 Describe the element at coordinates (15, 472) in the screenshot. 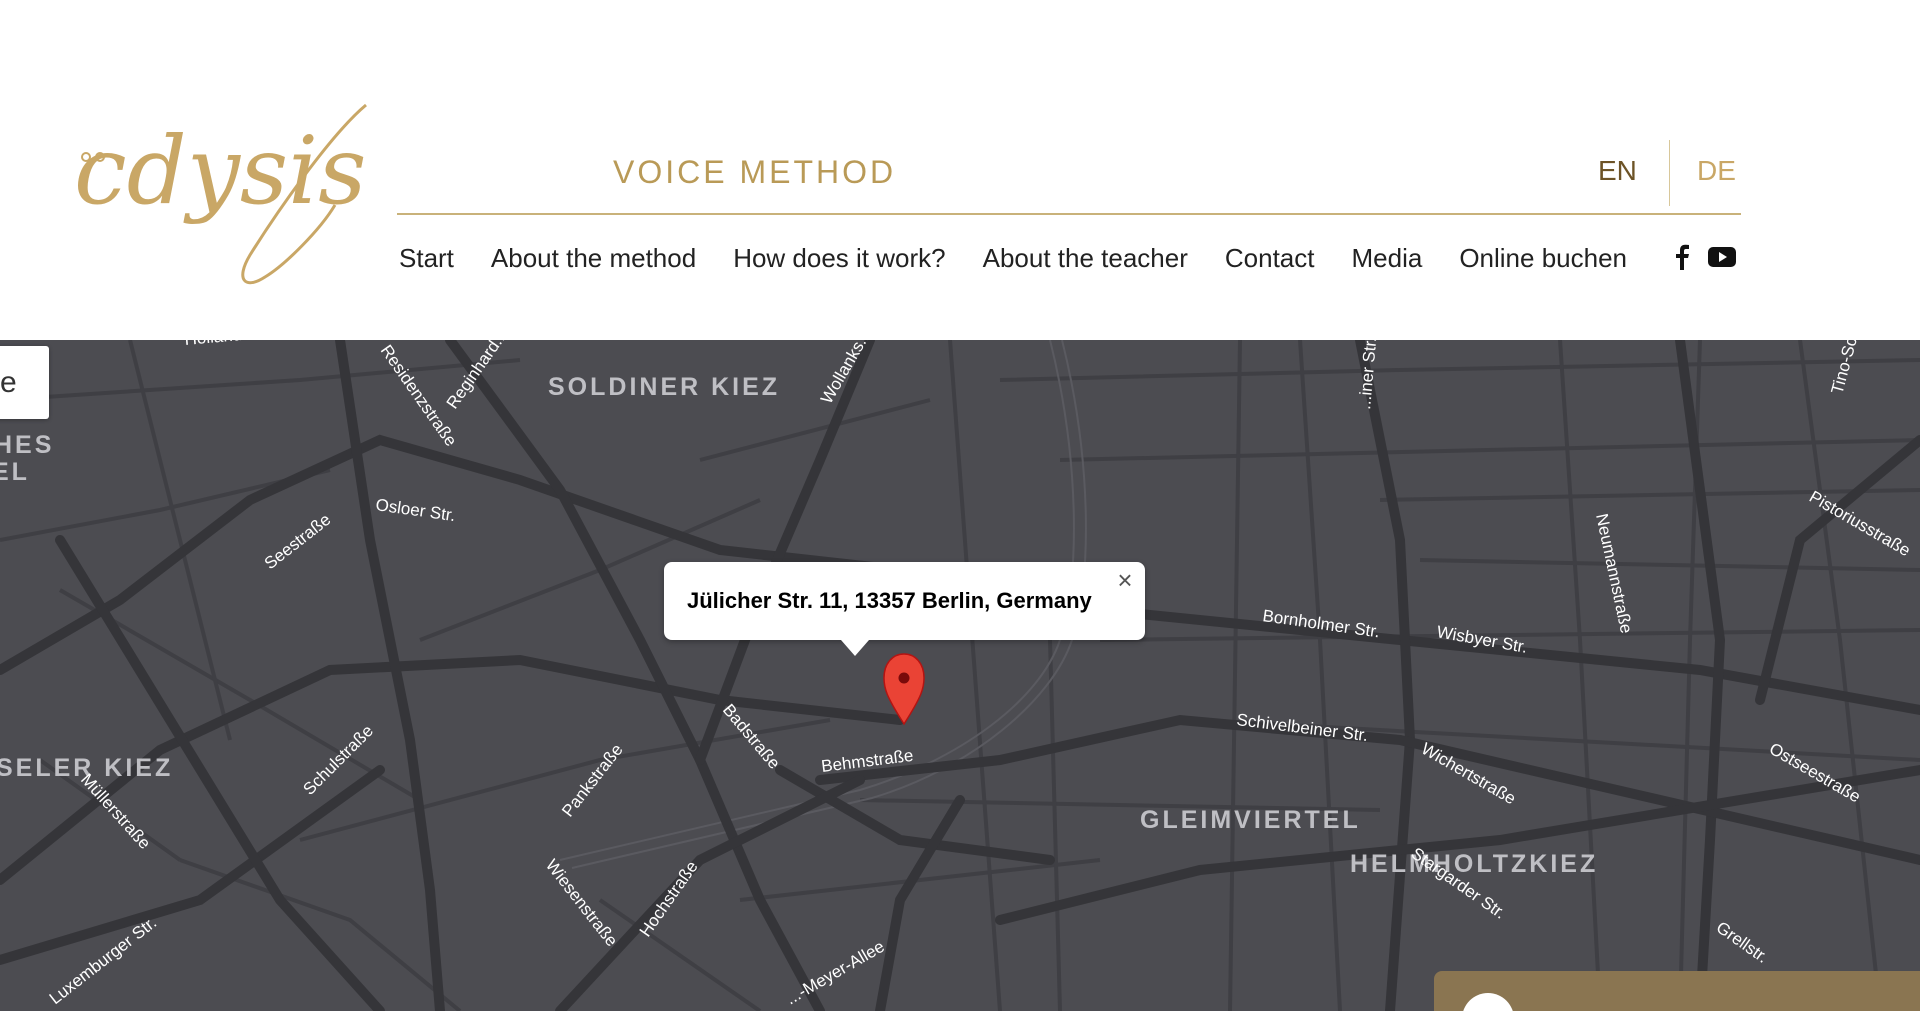

I see `district-label: EL` at that location.